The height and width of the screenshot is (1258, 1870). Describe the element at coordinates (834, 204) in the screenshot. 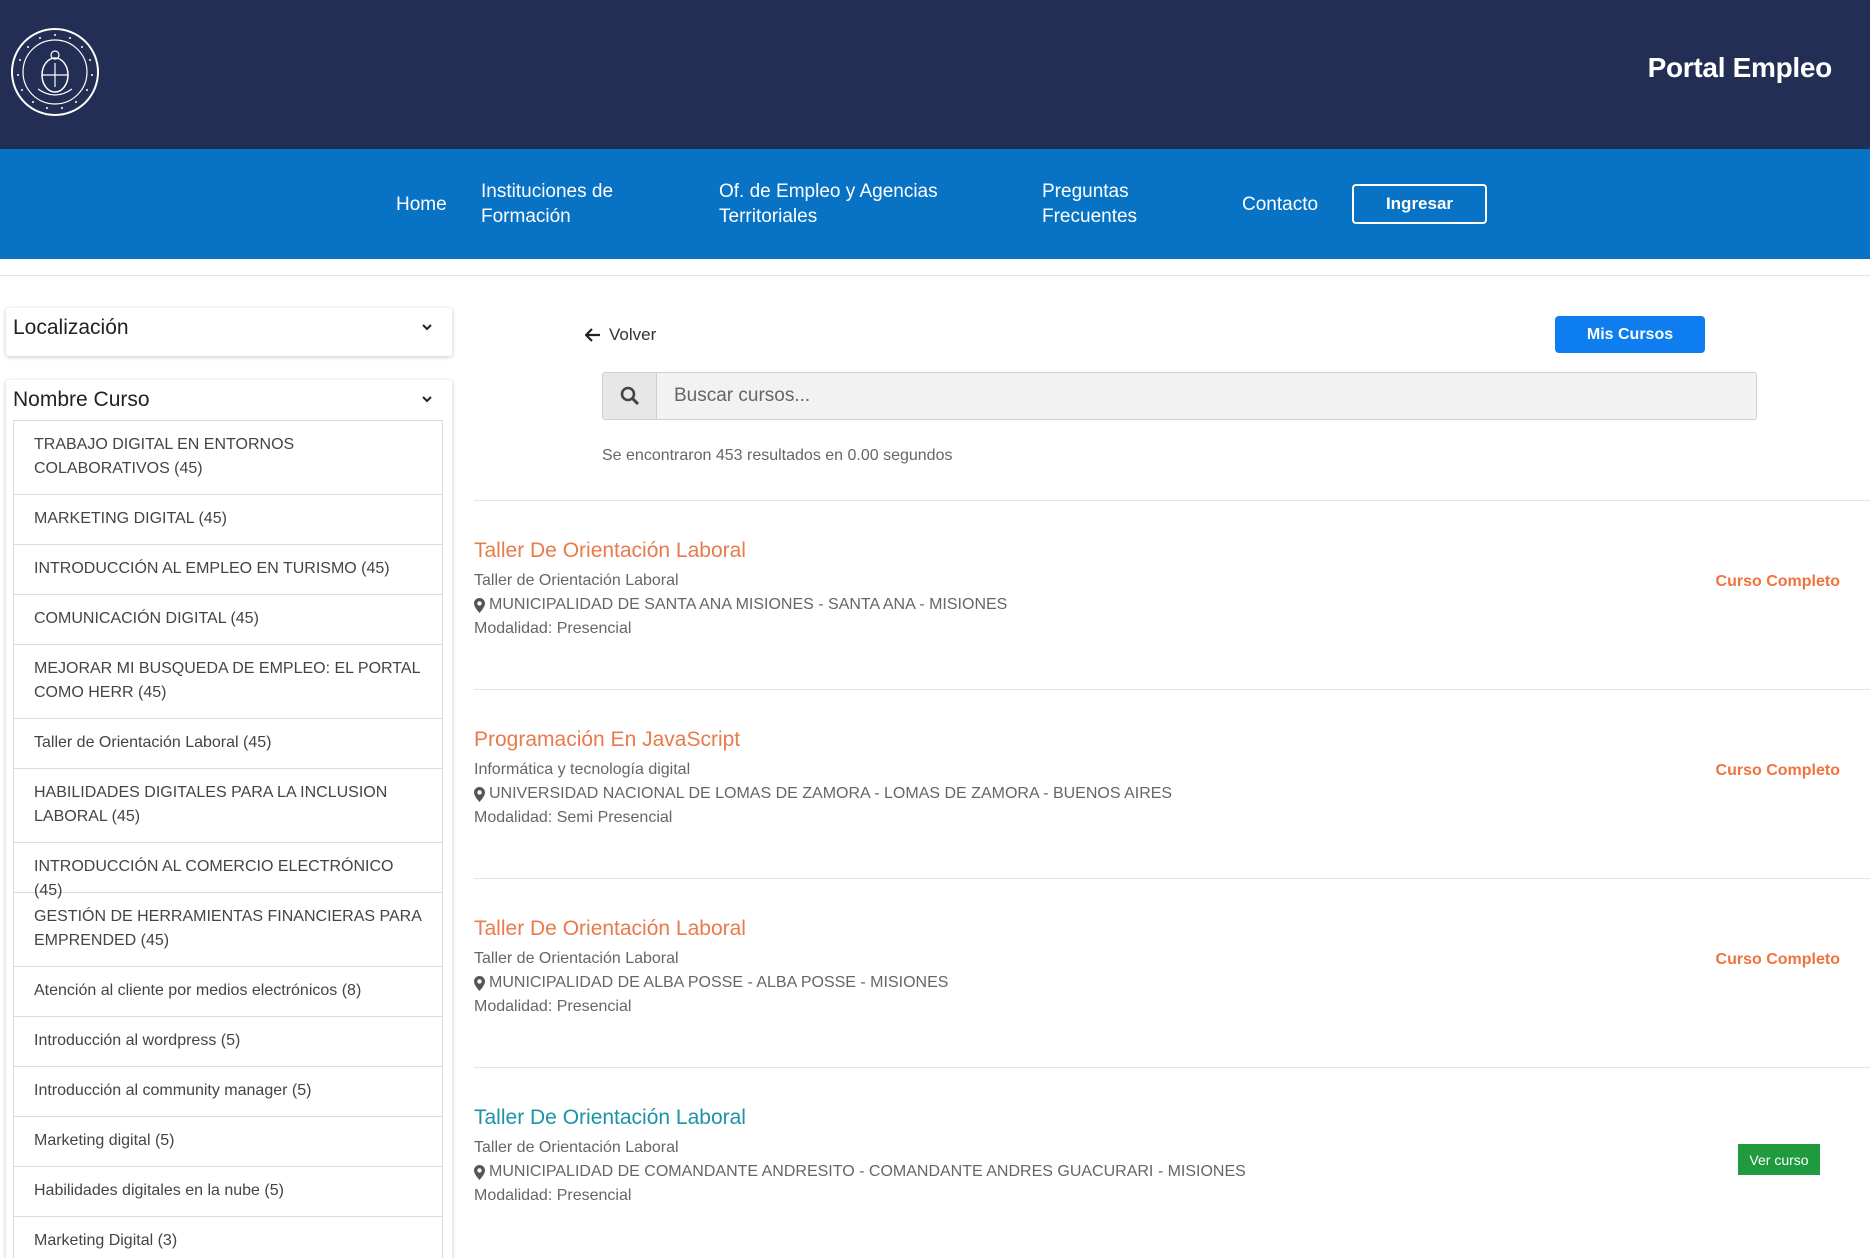

I see `nav-oficinas-empleo: Of. de Empleo y Agencias Territoriales` at that location.